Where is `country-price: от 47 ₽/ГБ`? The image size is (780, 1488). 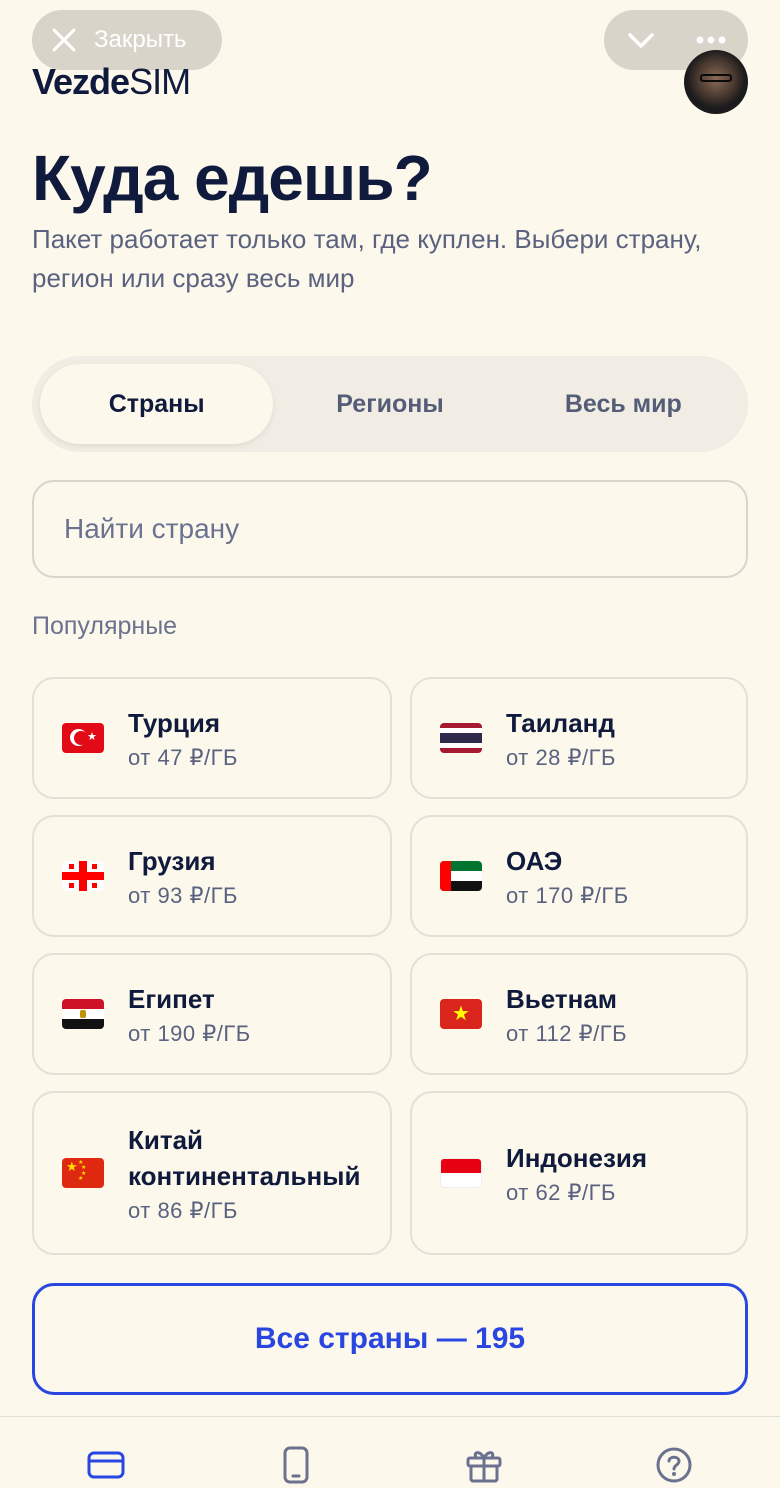
country-price: от 47 ₽/ГБ is located at coordinates (183, 757).